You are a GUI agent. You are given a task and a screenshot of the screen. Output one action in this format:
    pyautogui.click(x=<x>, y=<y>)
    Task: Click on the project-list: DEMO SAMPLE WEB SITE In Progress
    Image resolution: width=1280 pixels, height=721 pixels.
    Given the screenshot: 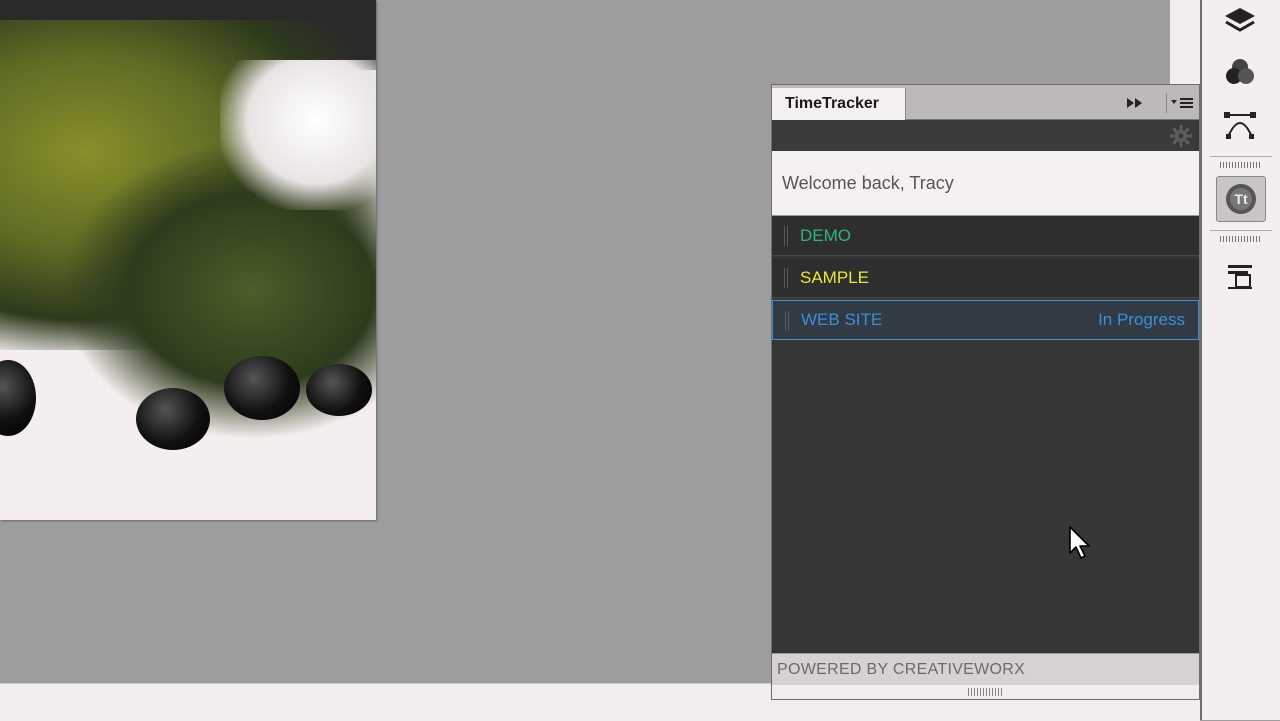 What is the action you would take?
    pyautogui.click(x=985, y=279)
    